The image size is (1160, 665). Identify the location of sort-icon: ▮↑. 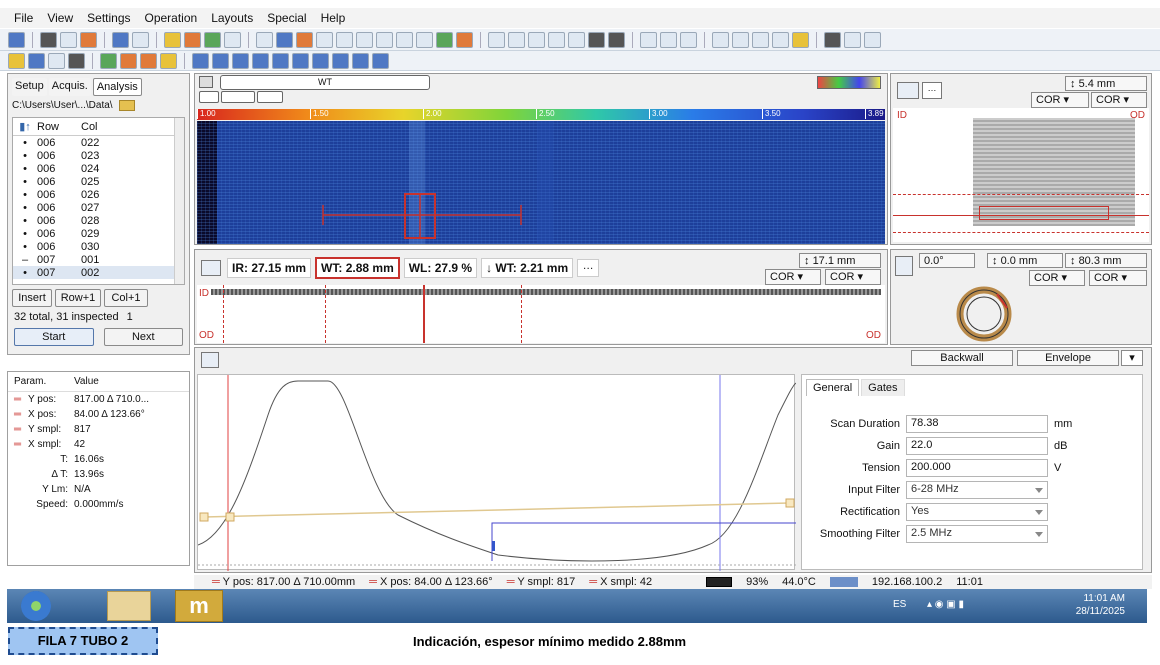
(25, 126).